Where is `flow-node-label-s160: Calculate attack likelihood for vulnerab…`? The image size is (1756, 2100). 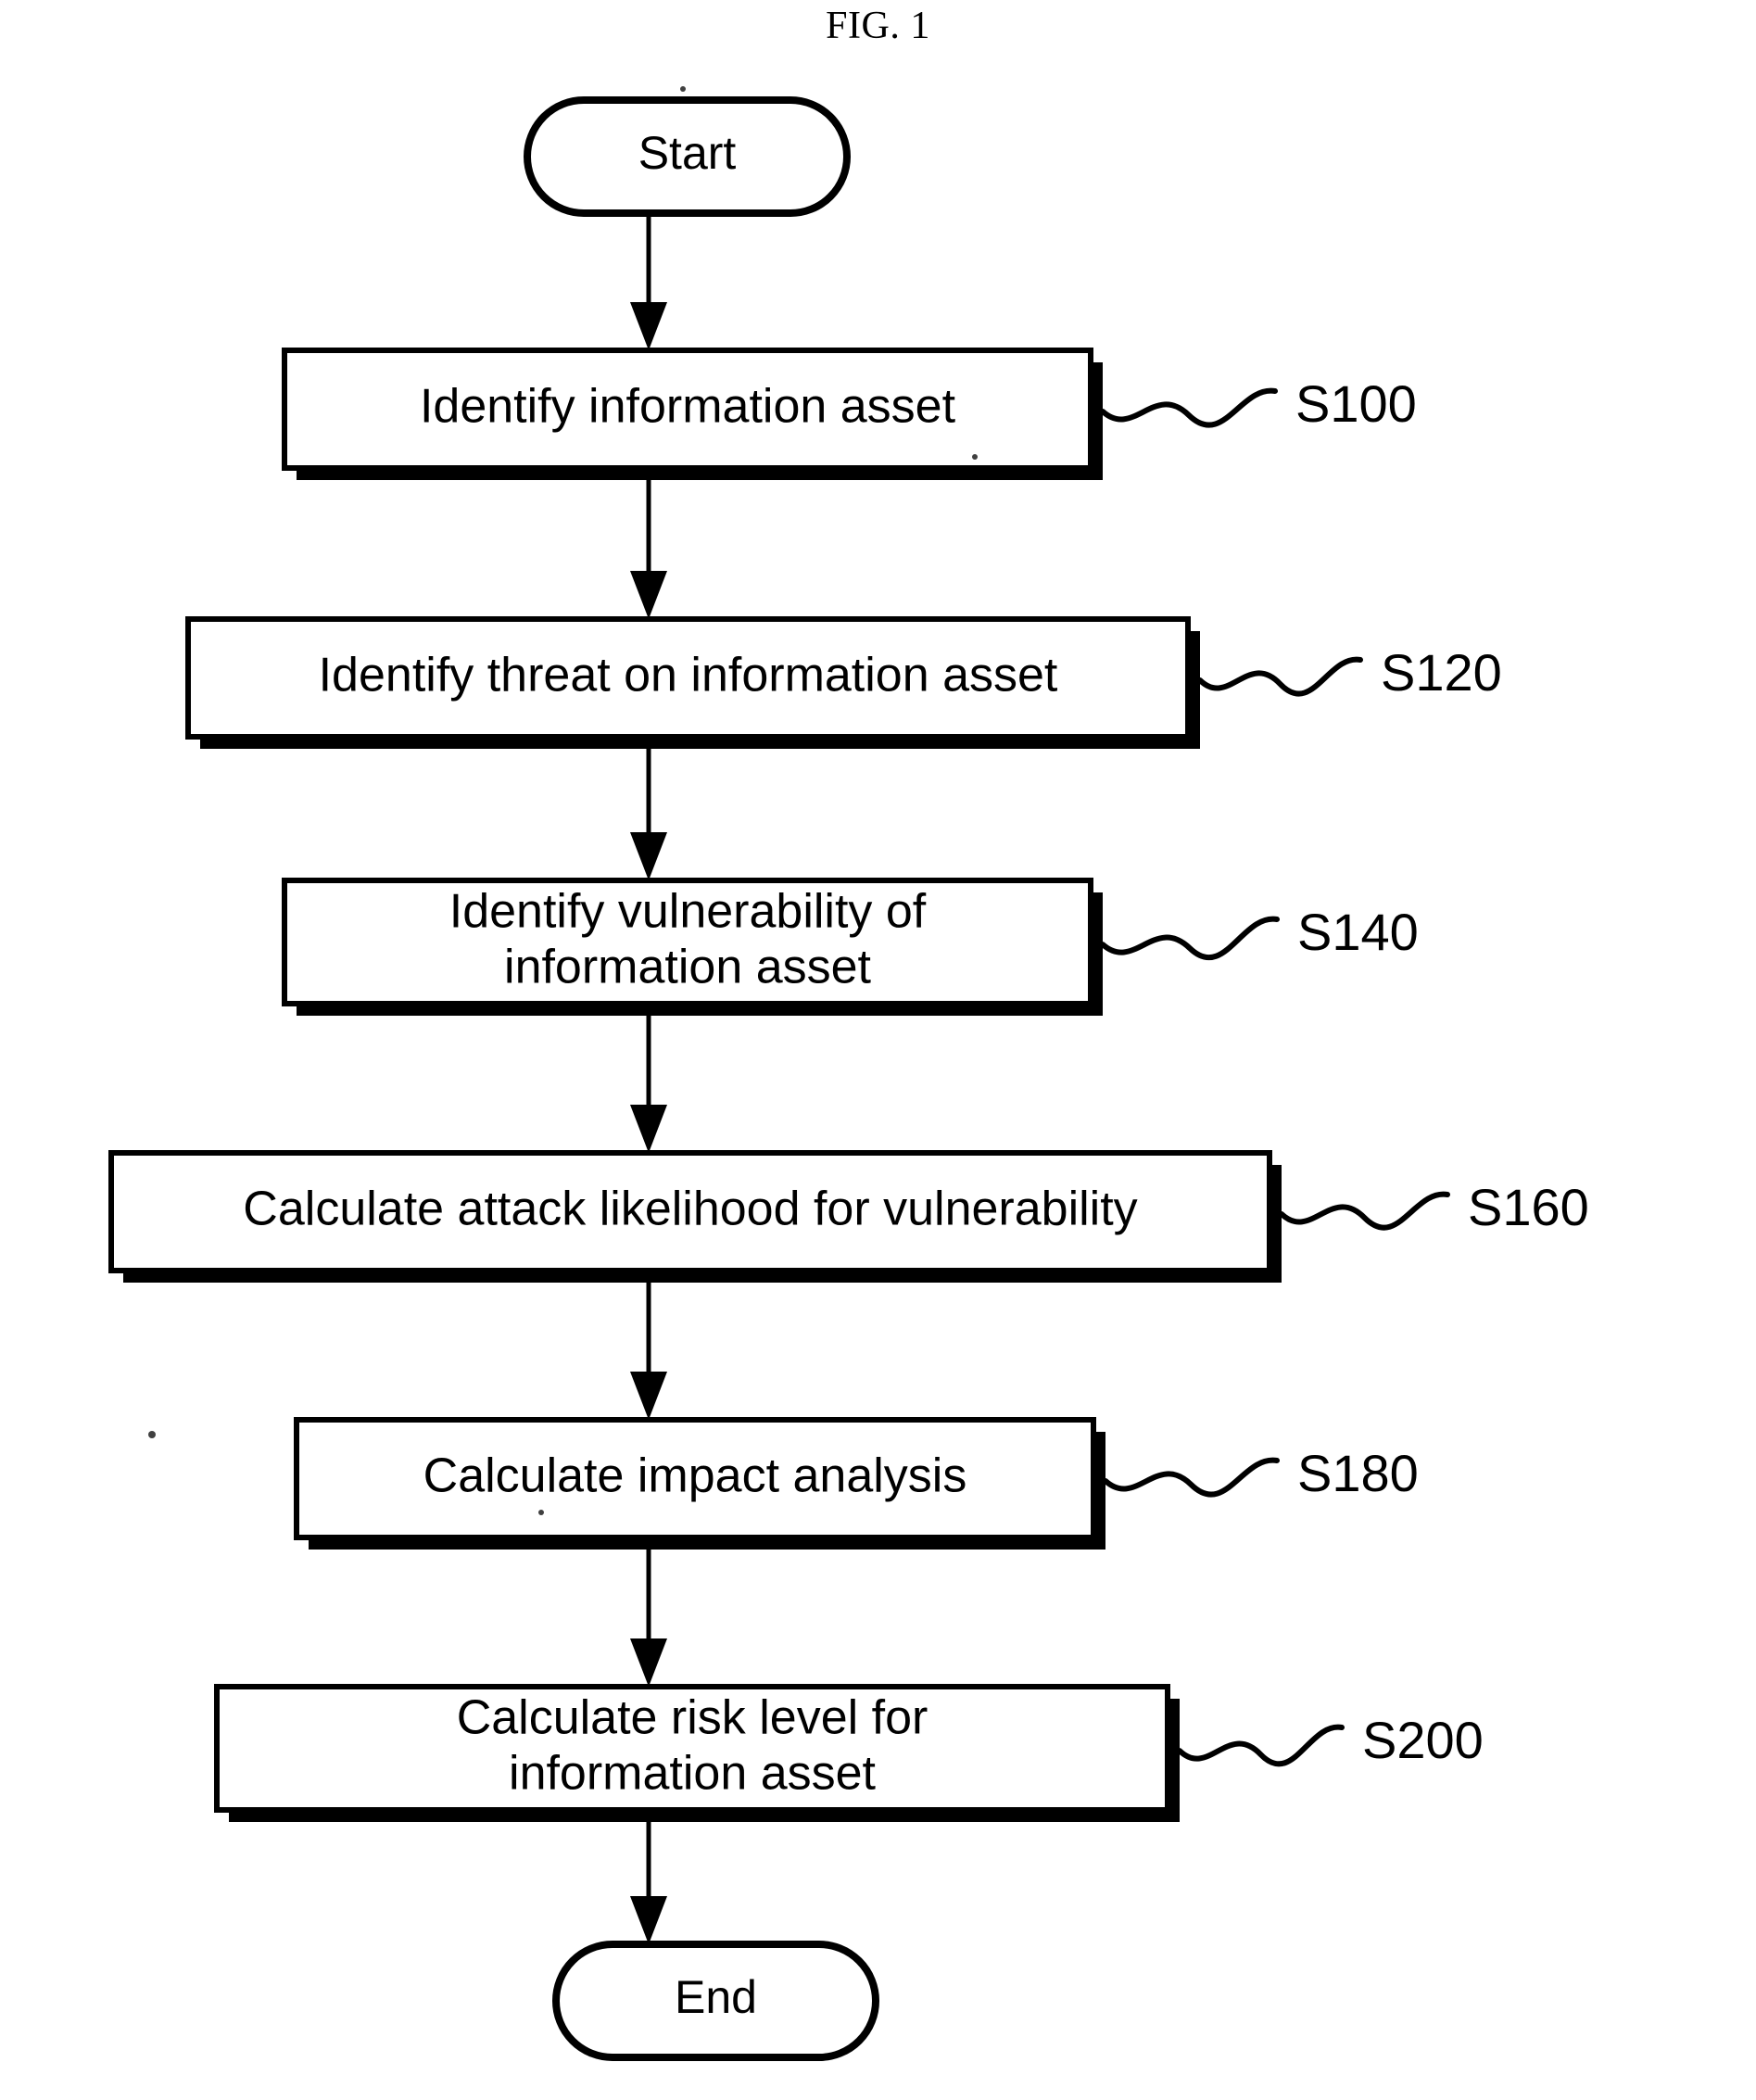
flow-node-label-s160: Calculate attack likelihood for vulnerab… is located at coordinates (690, 1208).